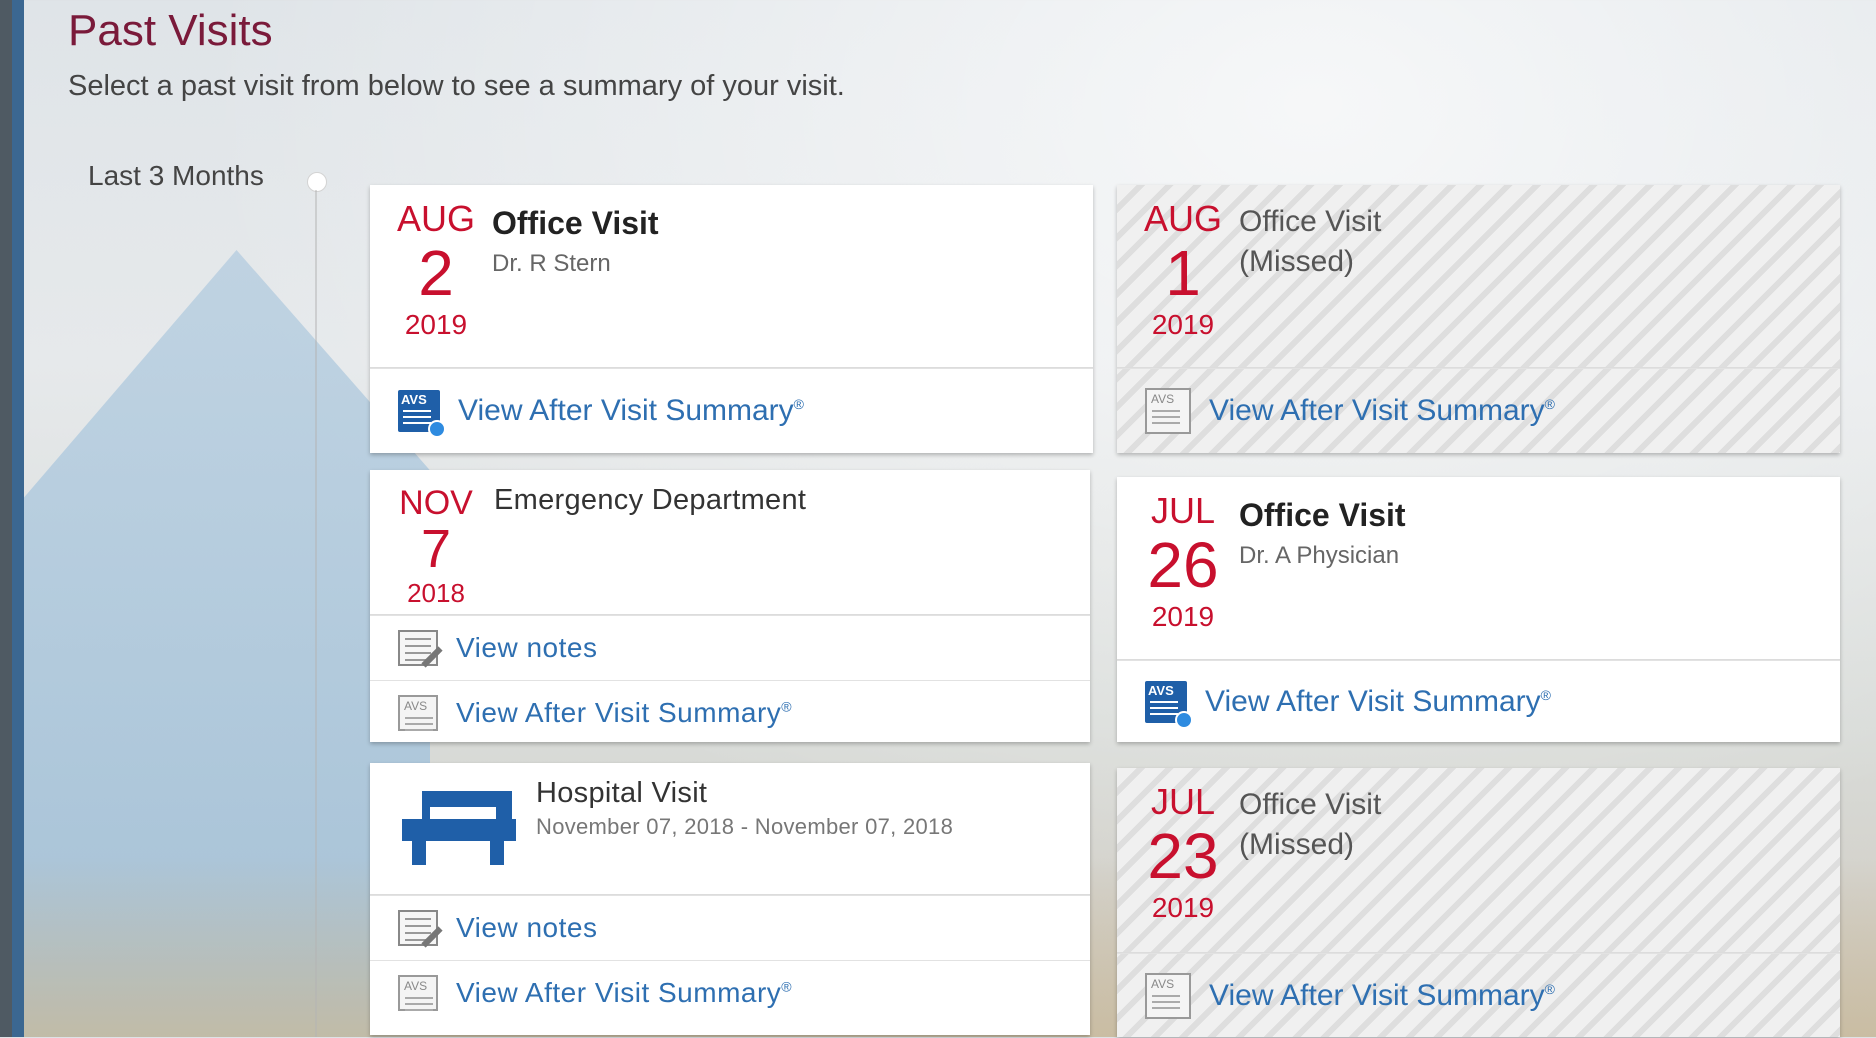 The image size is (1876, 1038). What do you see at coordinates (436, 273) in the screenshot?
I see `visit-day: 2` at bounding box center [436, 273].